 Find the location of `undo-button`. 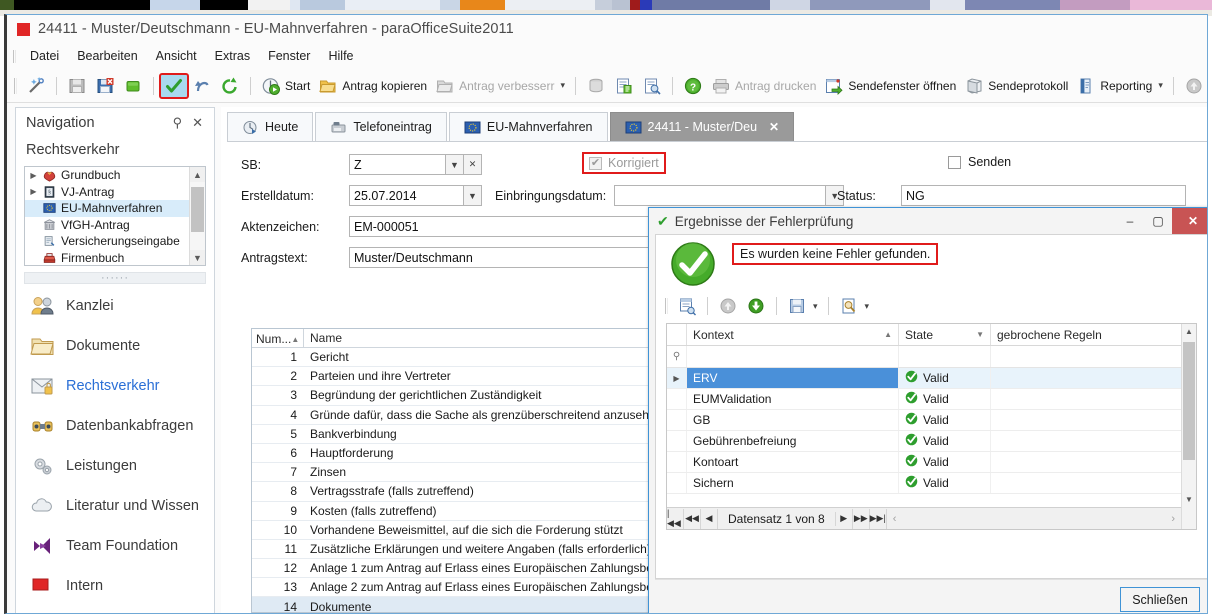

undo-button is located at coordinates (202, 86).